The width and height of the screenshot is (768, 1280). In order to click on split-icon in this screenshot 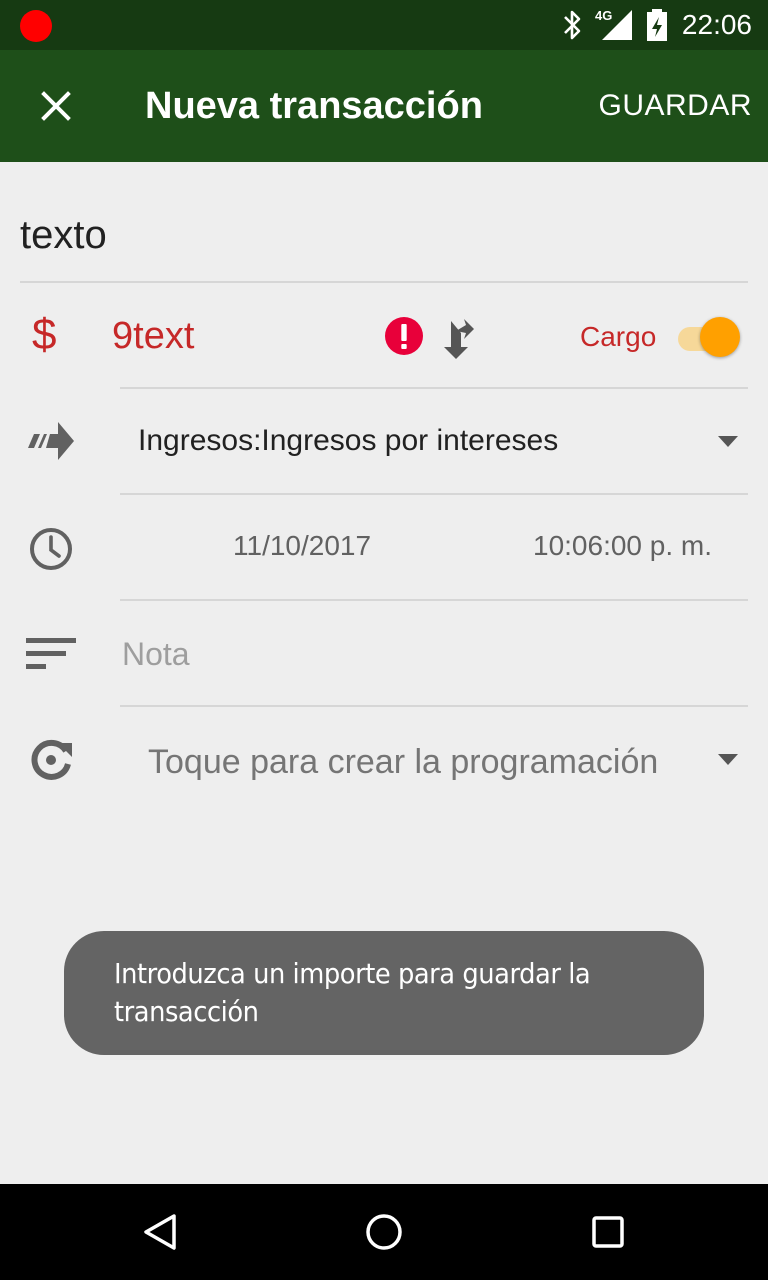, I will do `click(456, 337)`.